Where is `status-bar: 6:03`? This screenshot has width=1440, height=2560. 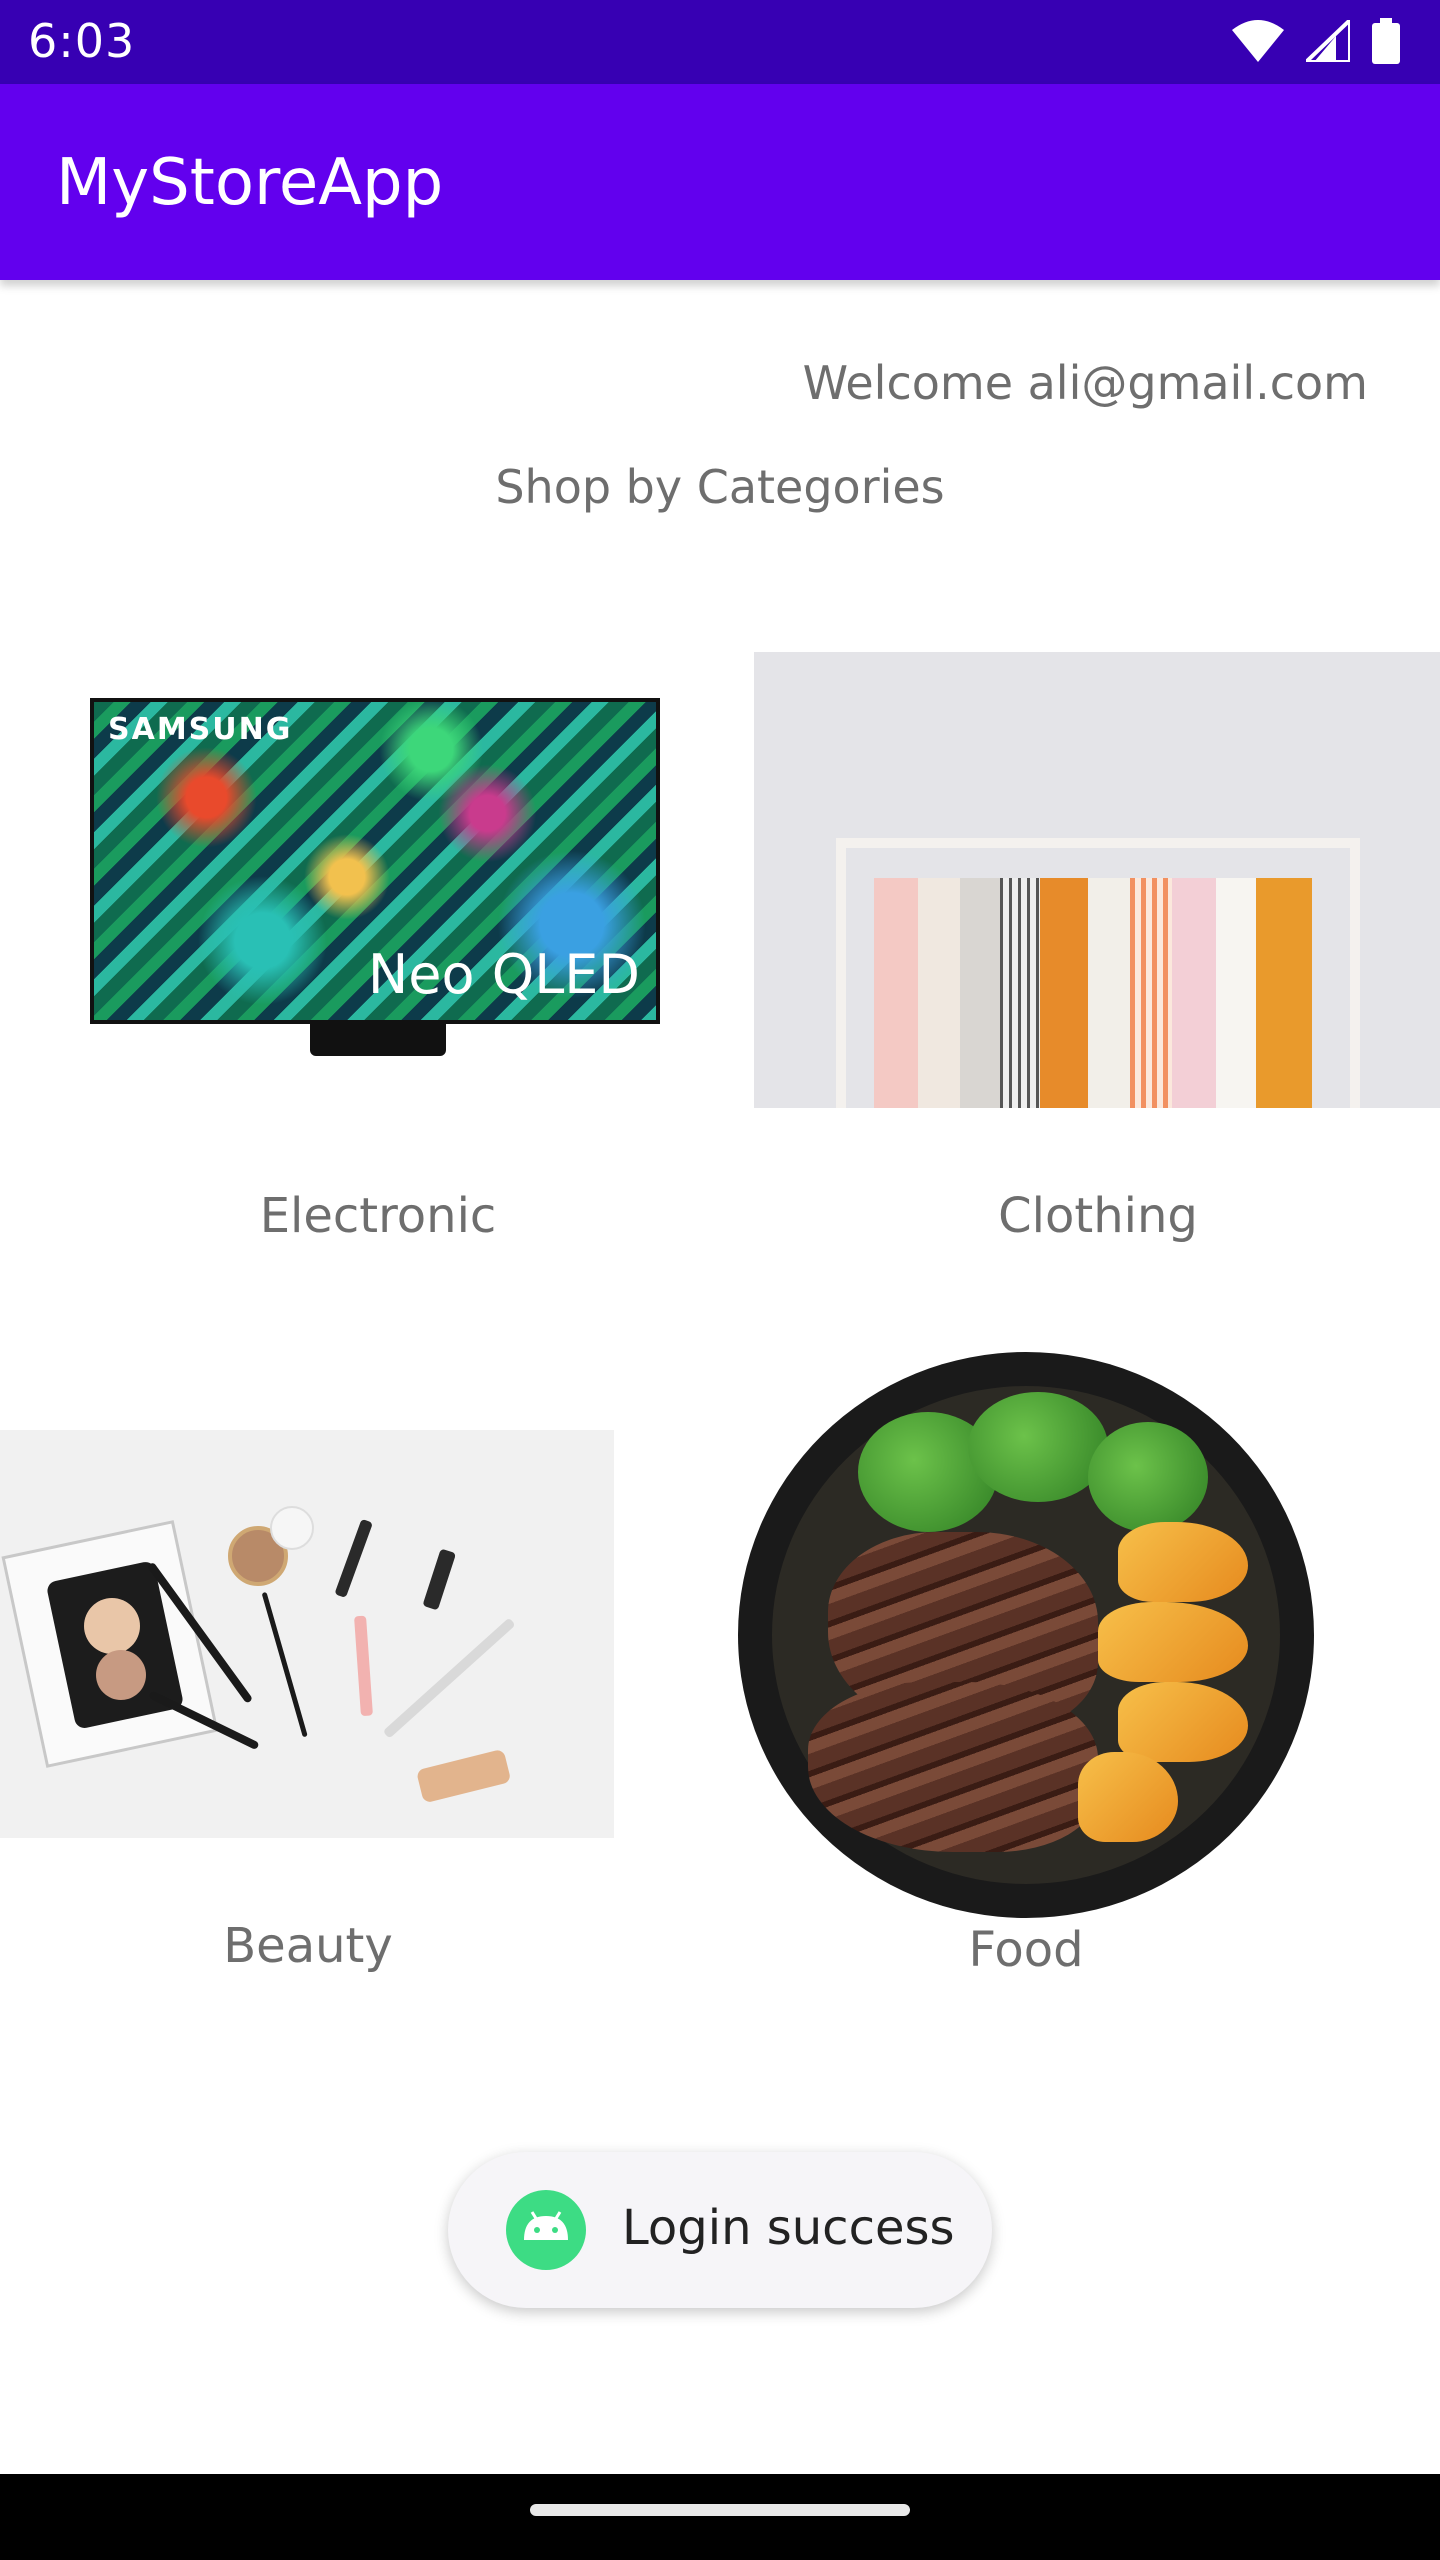 status-bar: 6:03 is located at coordinates (720, 42).